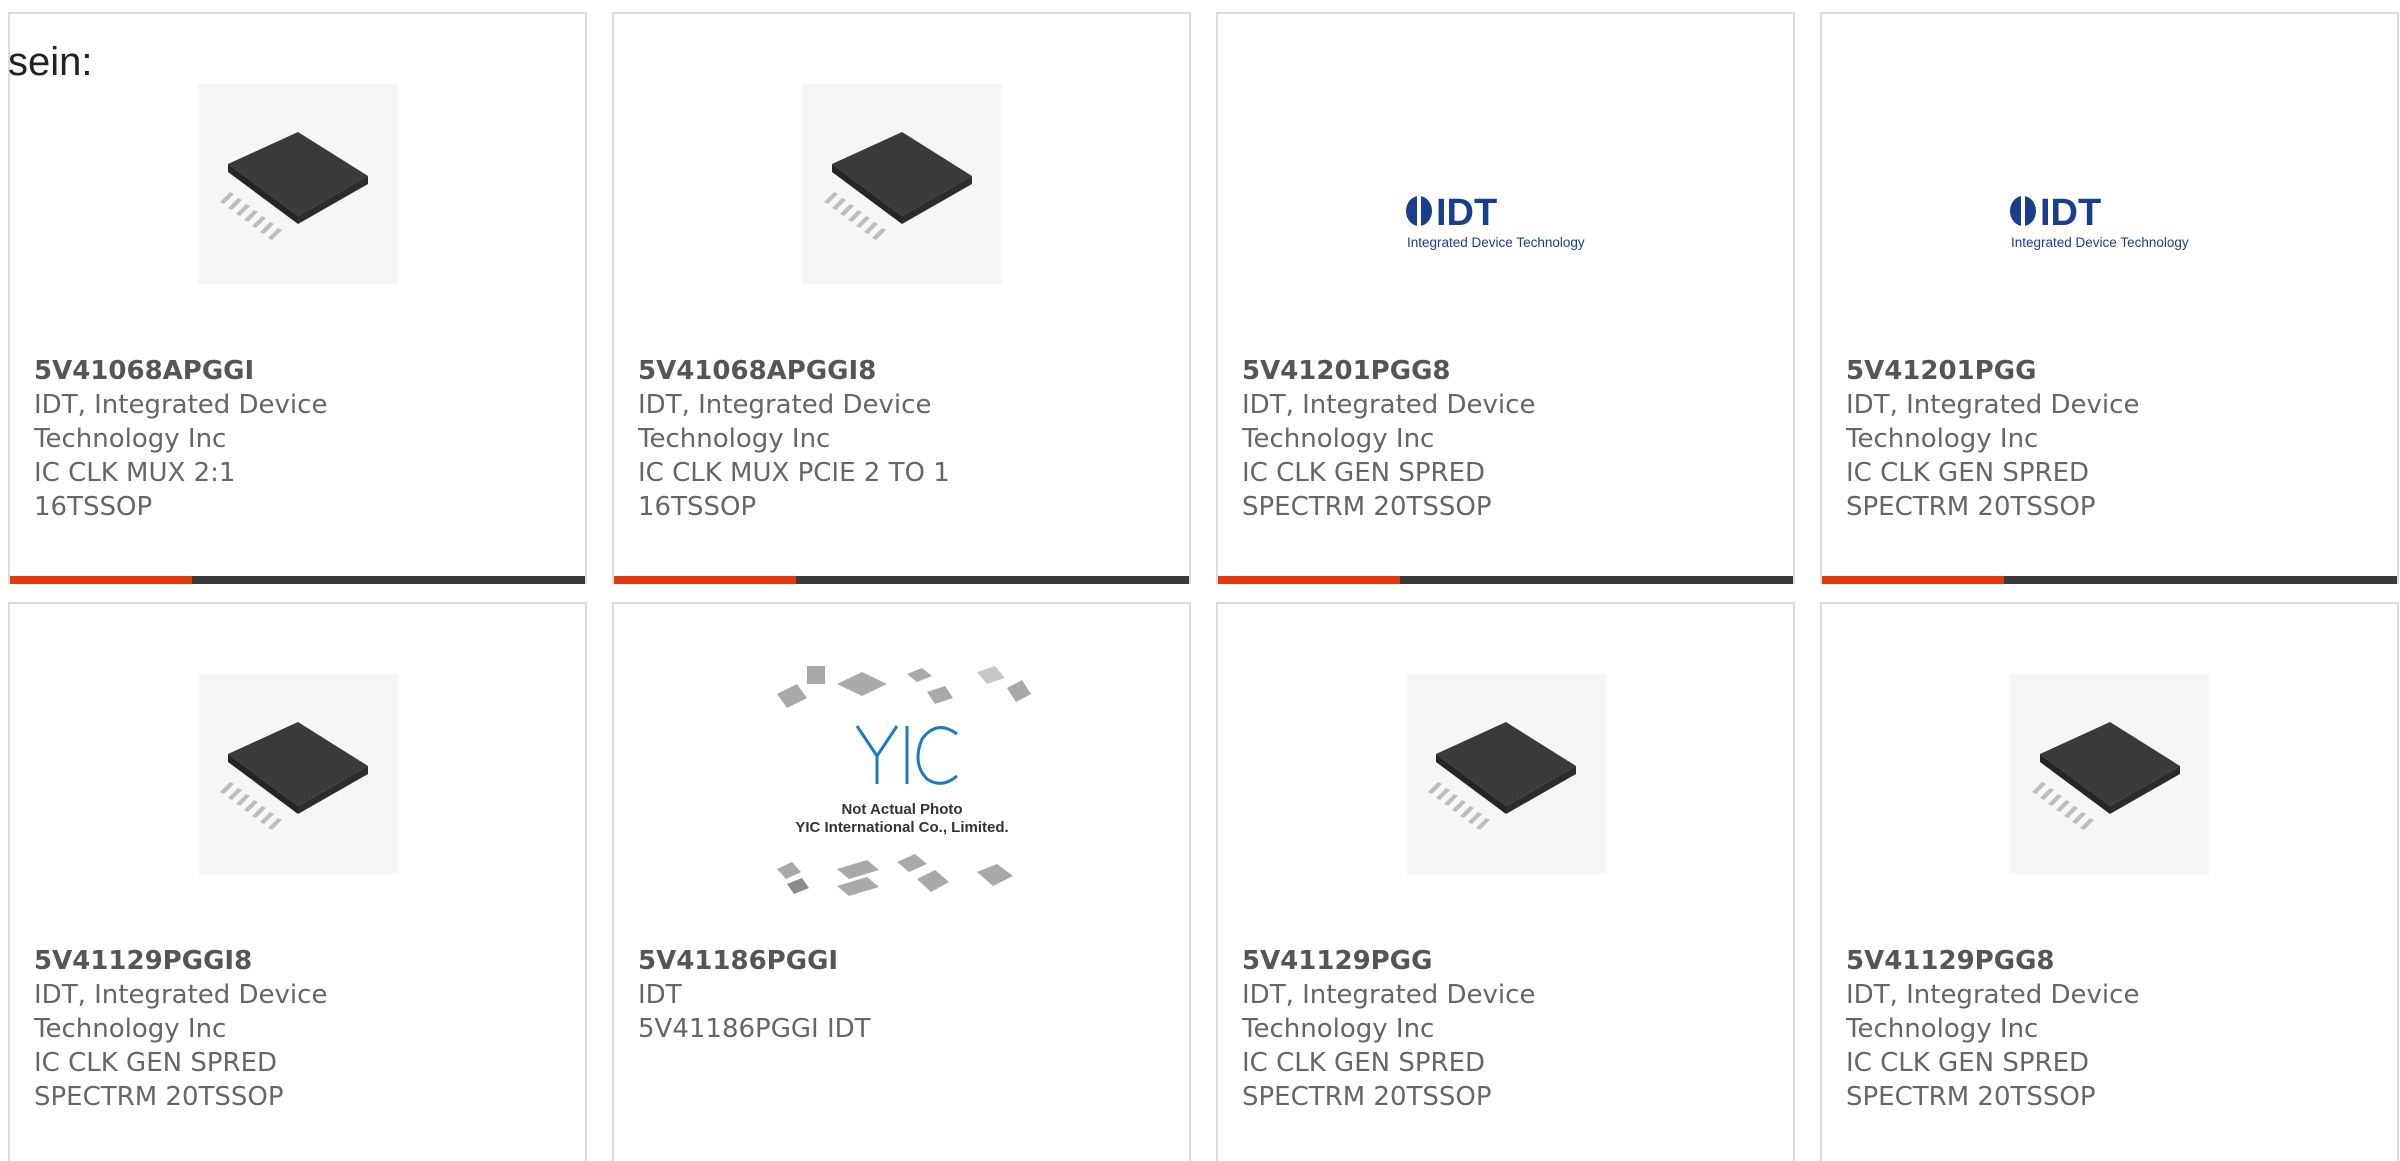 The height and width of the screenshot is (1161, 2400). Describe the element at coordinates (660, 995) in the screenshot. I see `manufacturer: IDT` at that location.